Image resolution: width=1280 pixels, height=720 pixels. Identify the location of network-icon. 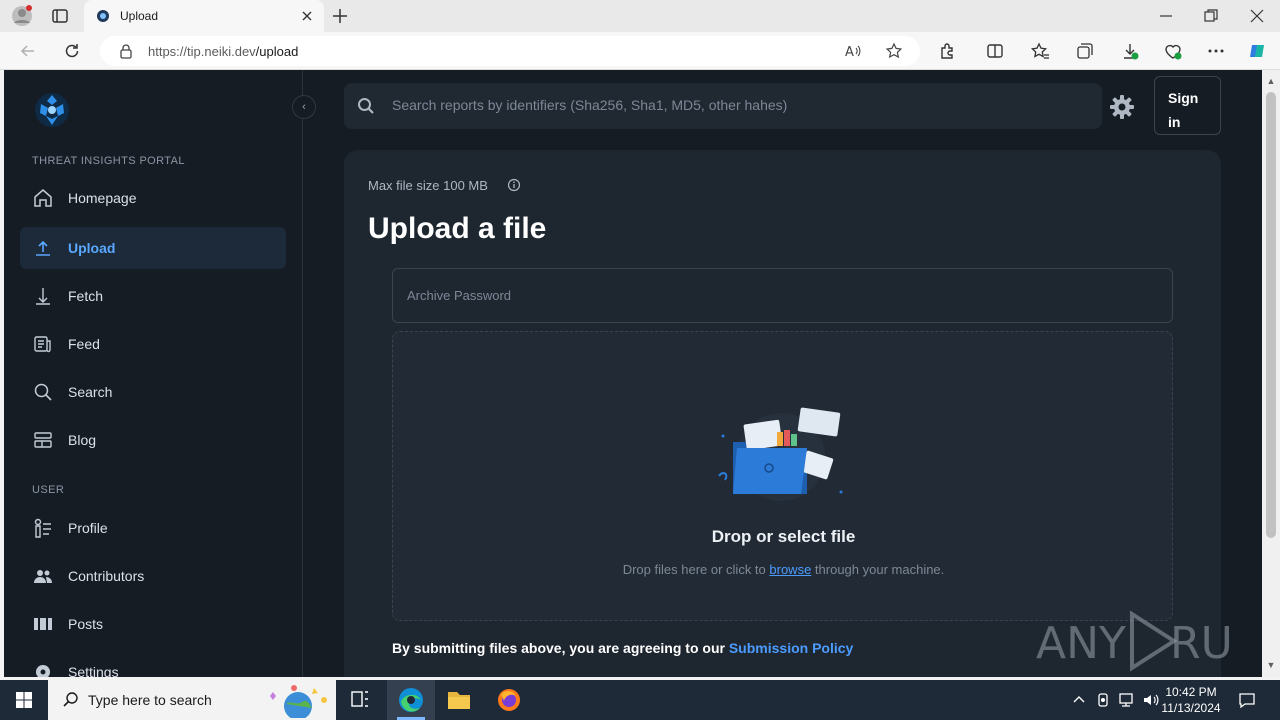
(1127, 700).